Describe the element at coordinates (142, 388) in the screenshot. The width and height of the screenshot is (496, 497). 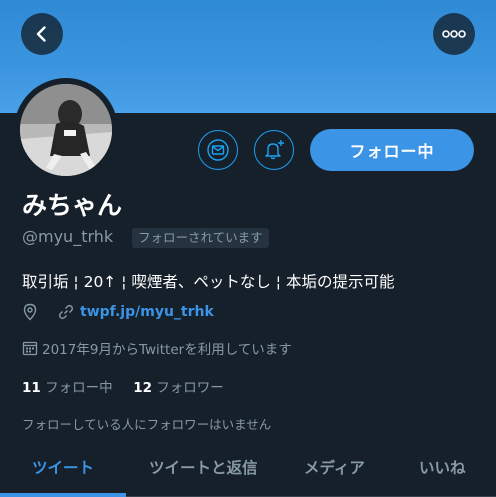
I see `followers-count: 12` at that location.